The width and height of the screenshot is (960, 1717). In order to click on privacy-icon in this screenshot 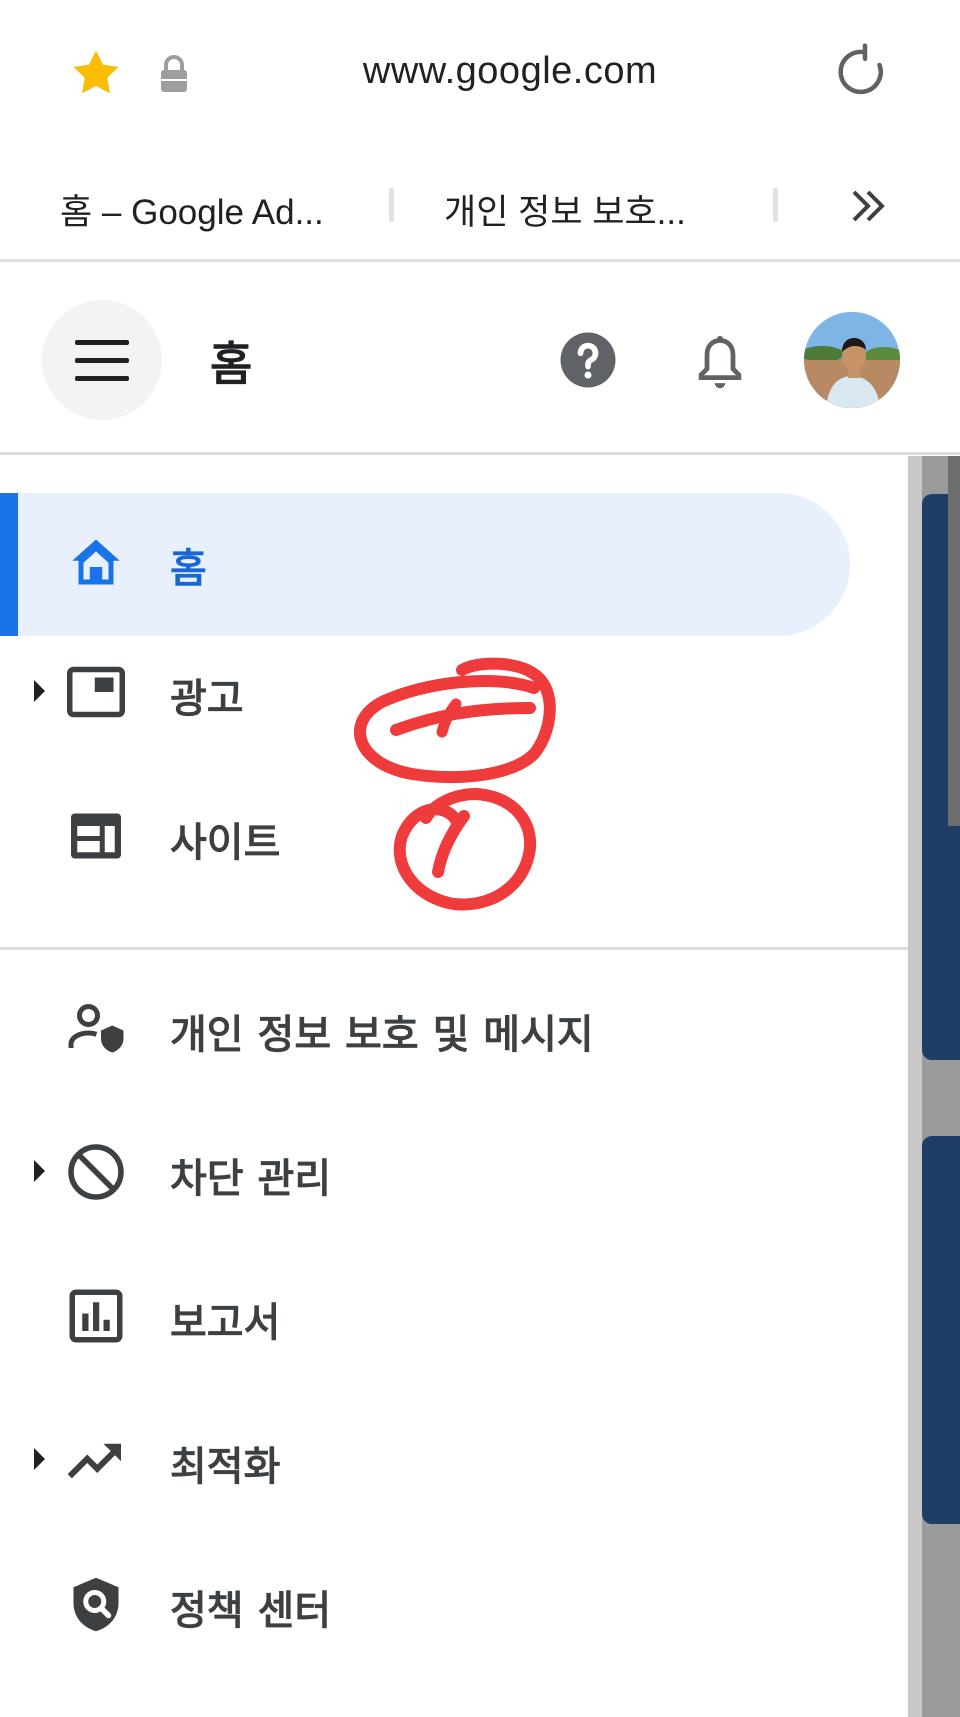, I will do `click(96, 1028)`.